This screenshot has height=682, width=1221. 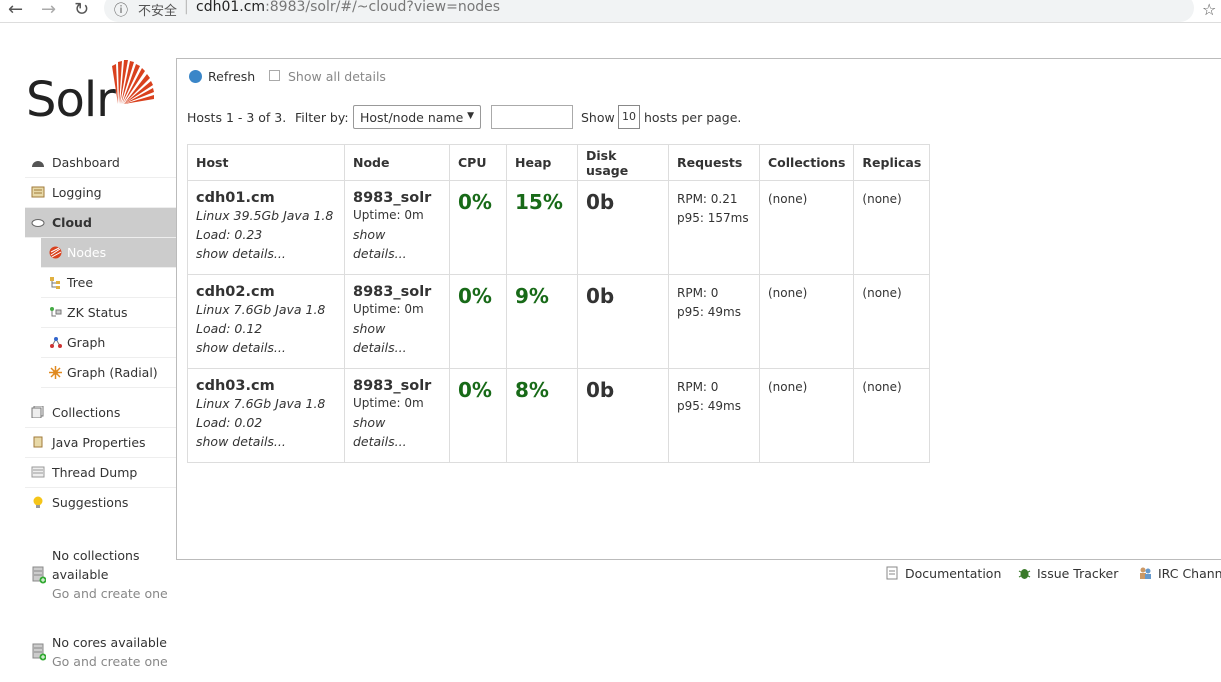 I want to click on show-all-details-toggle: Show all details, so click(x=327, y=76).